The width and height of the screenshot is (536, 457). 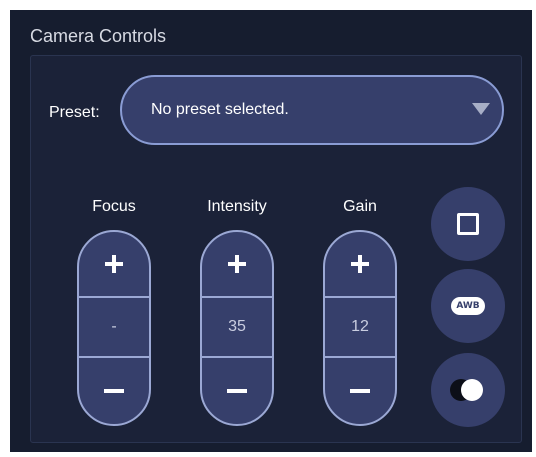 I want to click on gain-stepper: 12, so click(x=360, y=328).